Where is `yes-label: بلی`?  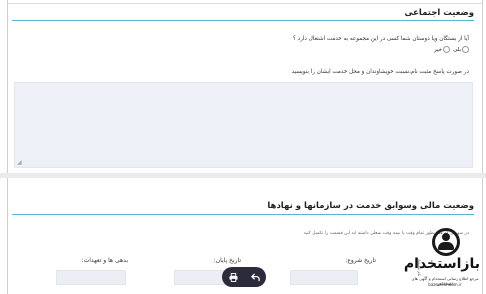 yes-label: بلی is located at coordinates (457, 49).